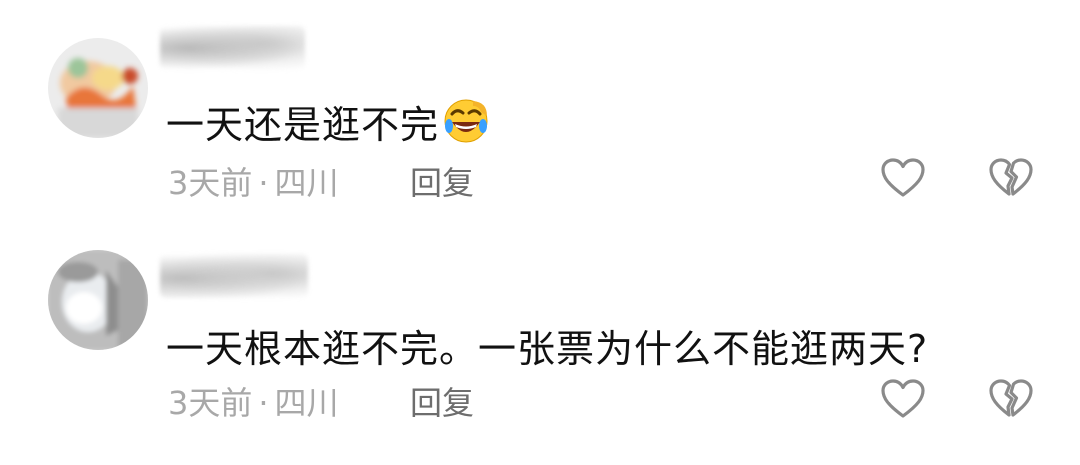  I want to click on comment-text: 一天根本逛不完。一张票为什么不能逛两天?, so click(547, 349).